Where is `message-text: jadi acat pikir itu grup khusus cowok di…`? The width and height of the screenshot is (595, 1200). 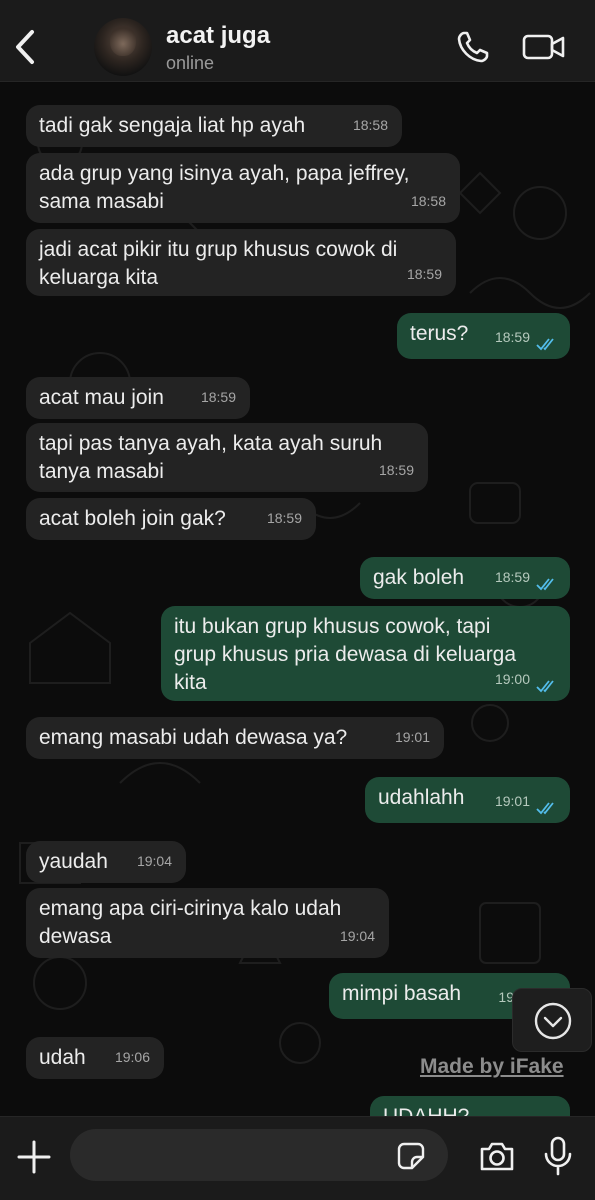 message-text: jadi acat pikir itu grup khusus cowok di… is located at coordinates (218, 263).